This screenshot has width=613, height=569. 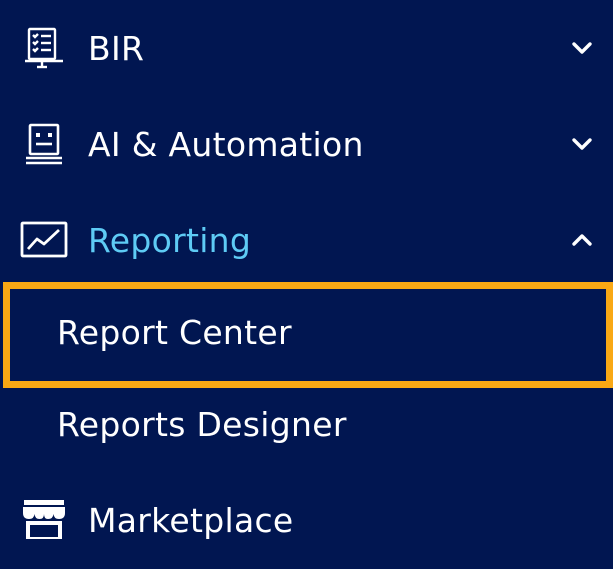 I want to click on submenu-item-report-center: Report Center, so click(x=306, y=332).